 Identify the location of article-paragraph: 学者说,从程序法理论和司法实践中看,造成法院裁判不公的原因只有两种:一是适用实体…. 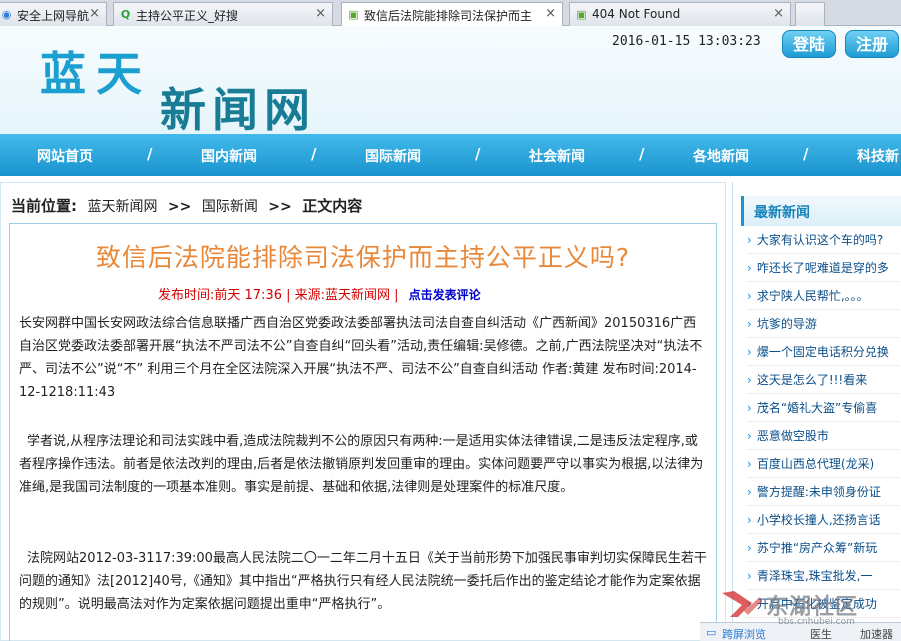
(361, 464).